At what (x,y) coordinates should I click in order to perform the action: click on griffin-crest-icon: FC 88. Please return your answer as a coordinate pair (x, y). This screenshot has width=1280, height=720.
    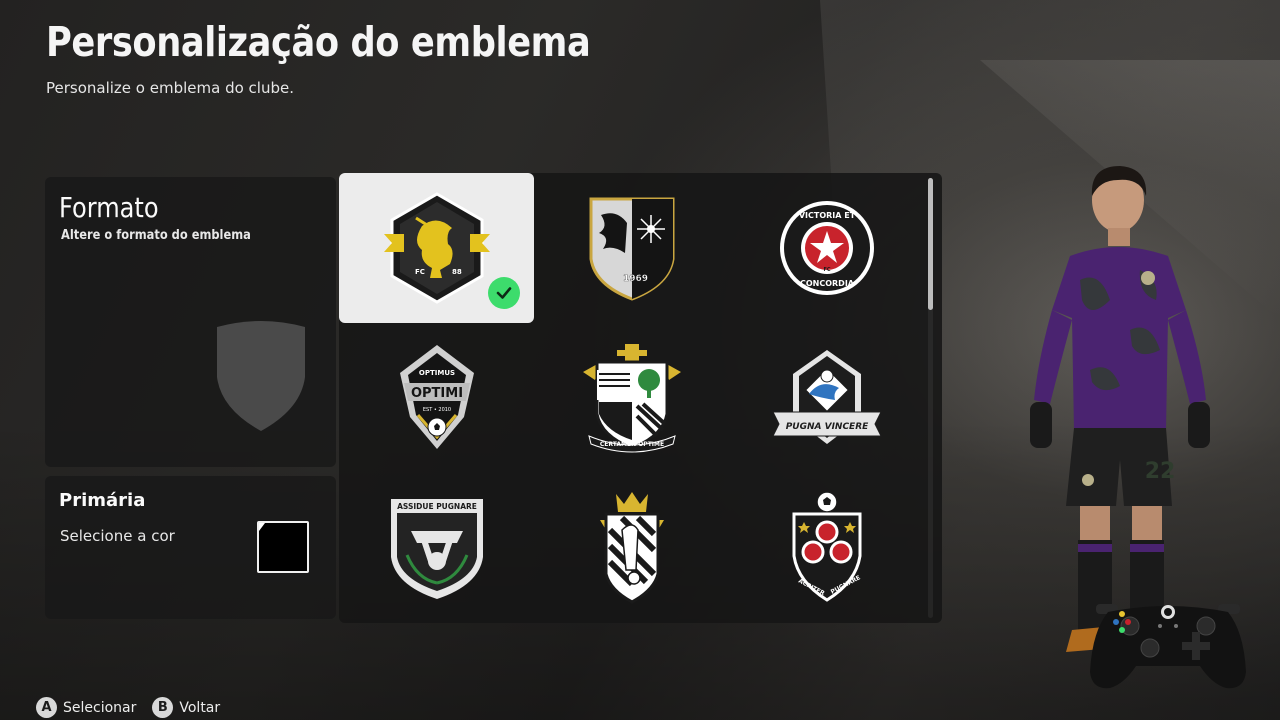
    Looking at the image, I should click on (436, 248).